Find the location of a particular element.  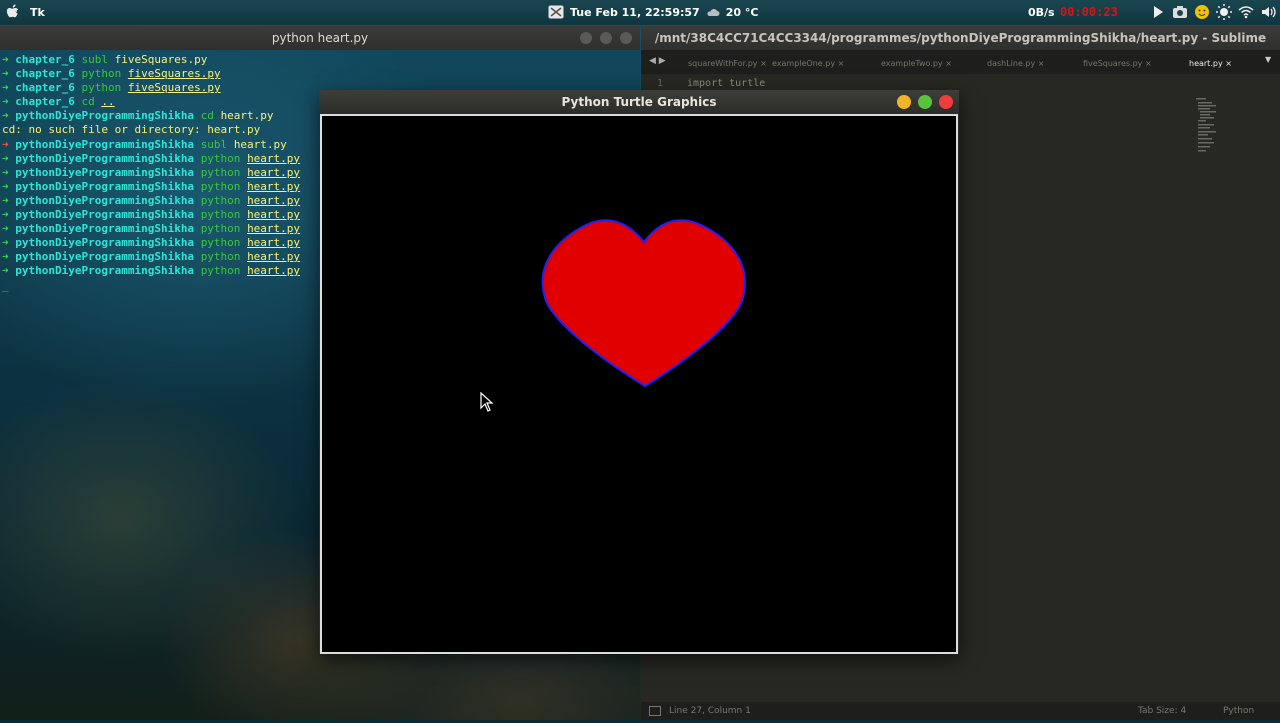

turtle-titlebar: Python Turtle Graphics is located at coordinates (639, 102).